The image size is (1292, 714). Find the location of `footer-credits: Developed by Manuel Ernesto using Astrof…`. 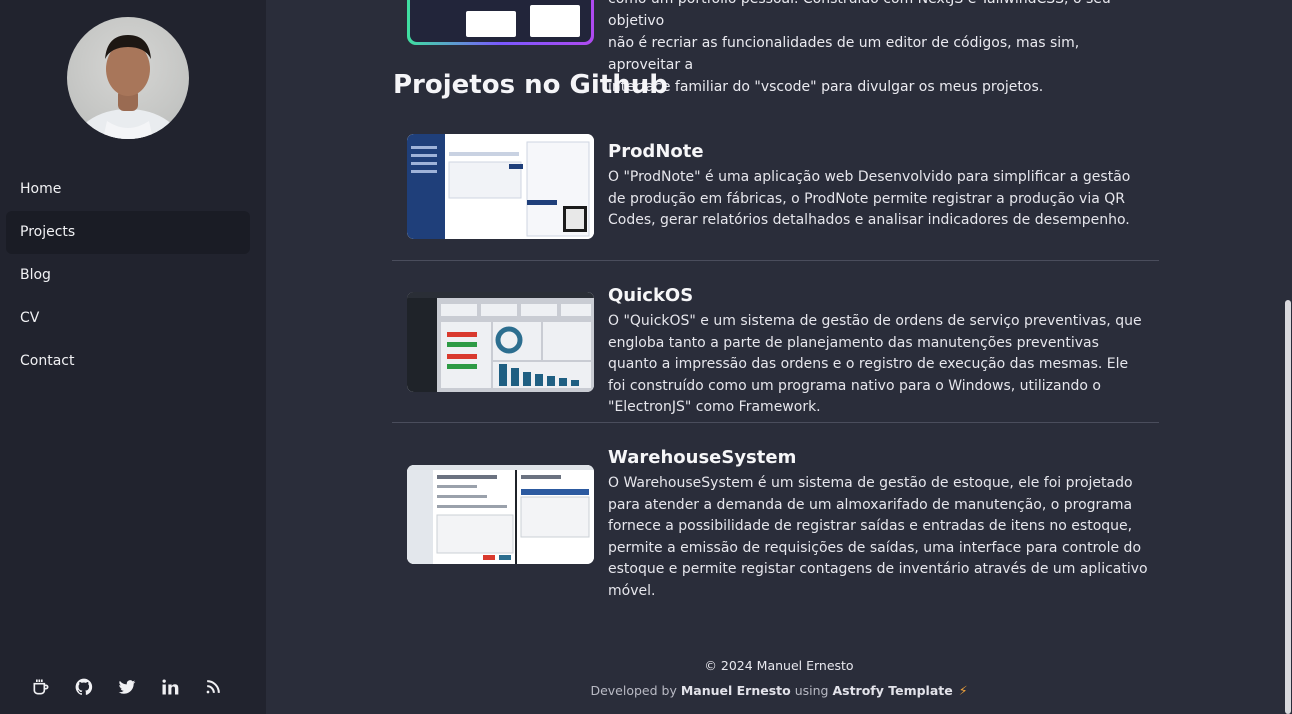

footer-credits: Developed by Manuel Ernesto using Astrof… is located at coordinates (779, 690).